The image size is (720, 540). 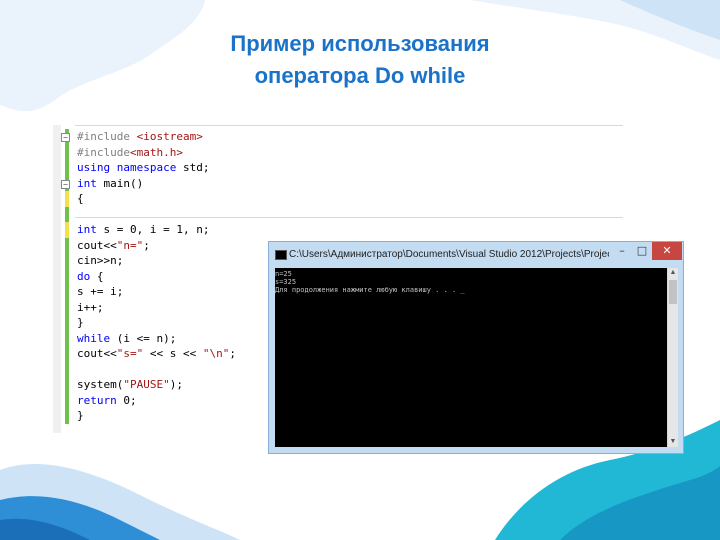 What do you see at coordinates (622, 251) in the screenshot?
I see `minimize-button: –` at bounding box center [622, 251].